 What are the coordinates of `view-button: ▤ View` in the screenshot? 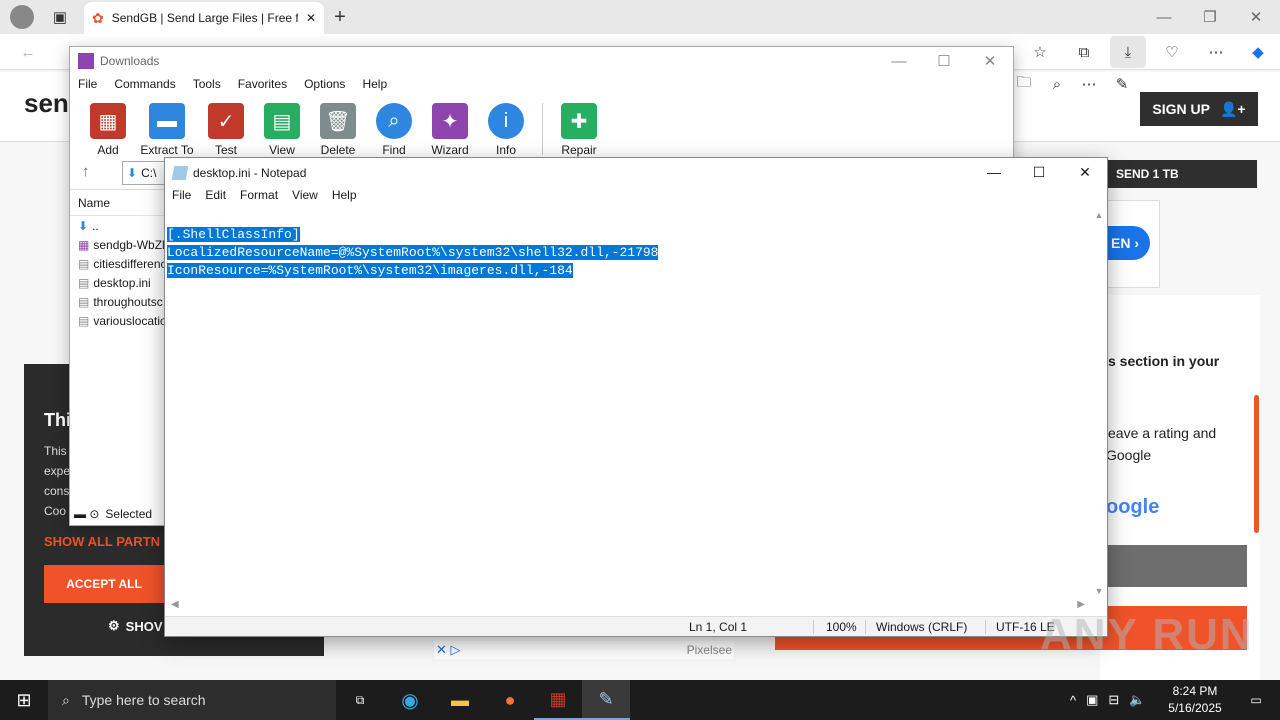 It's located at (282, 130).